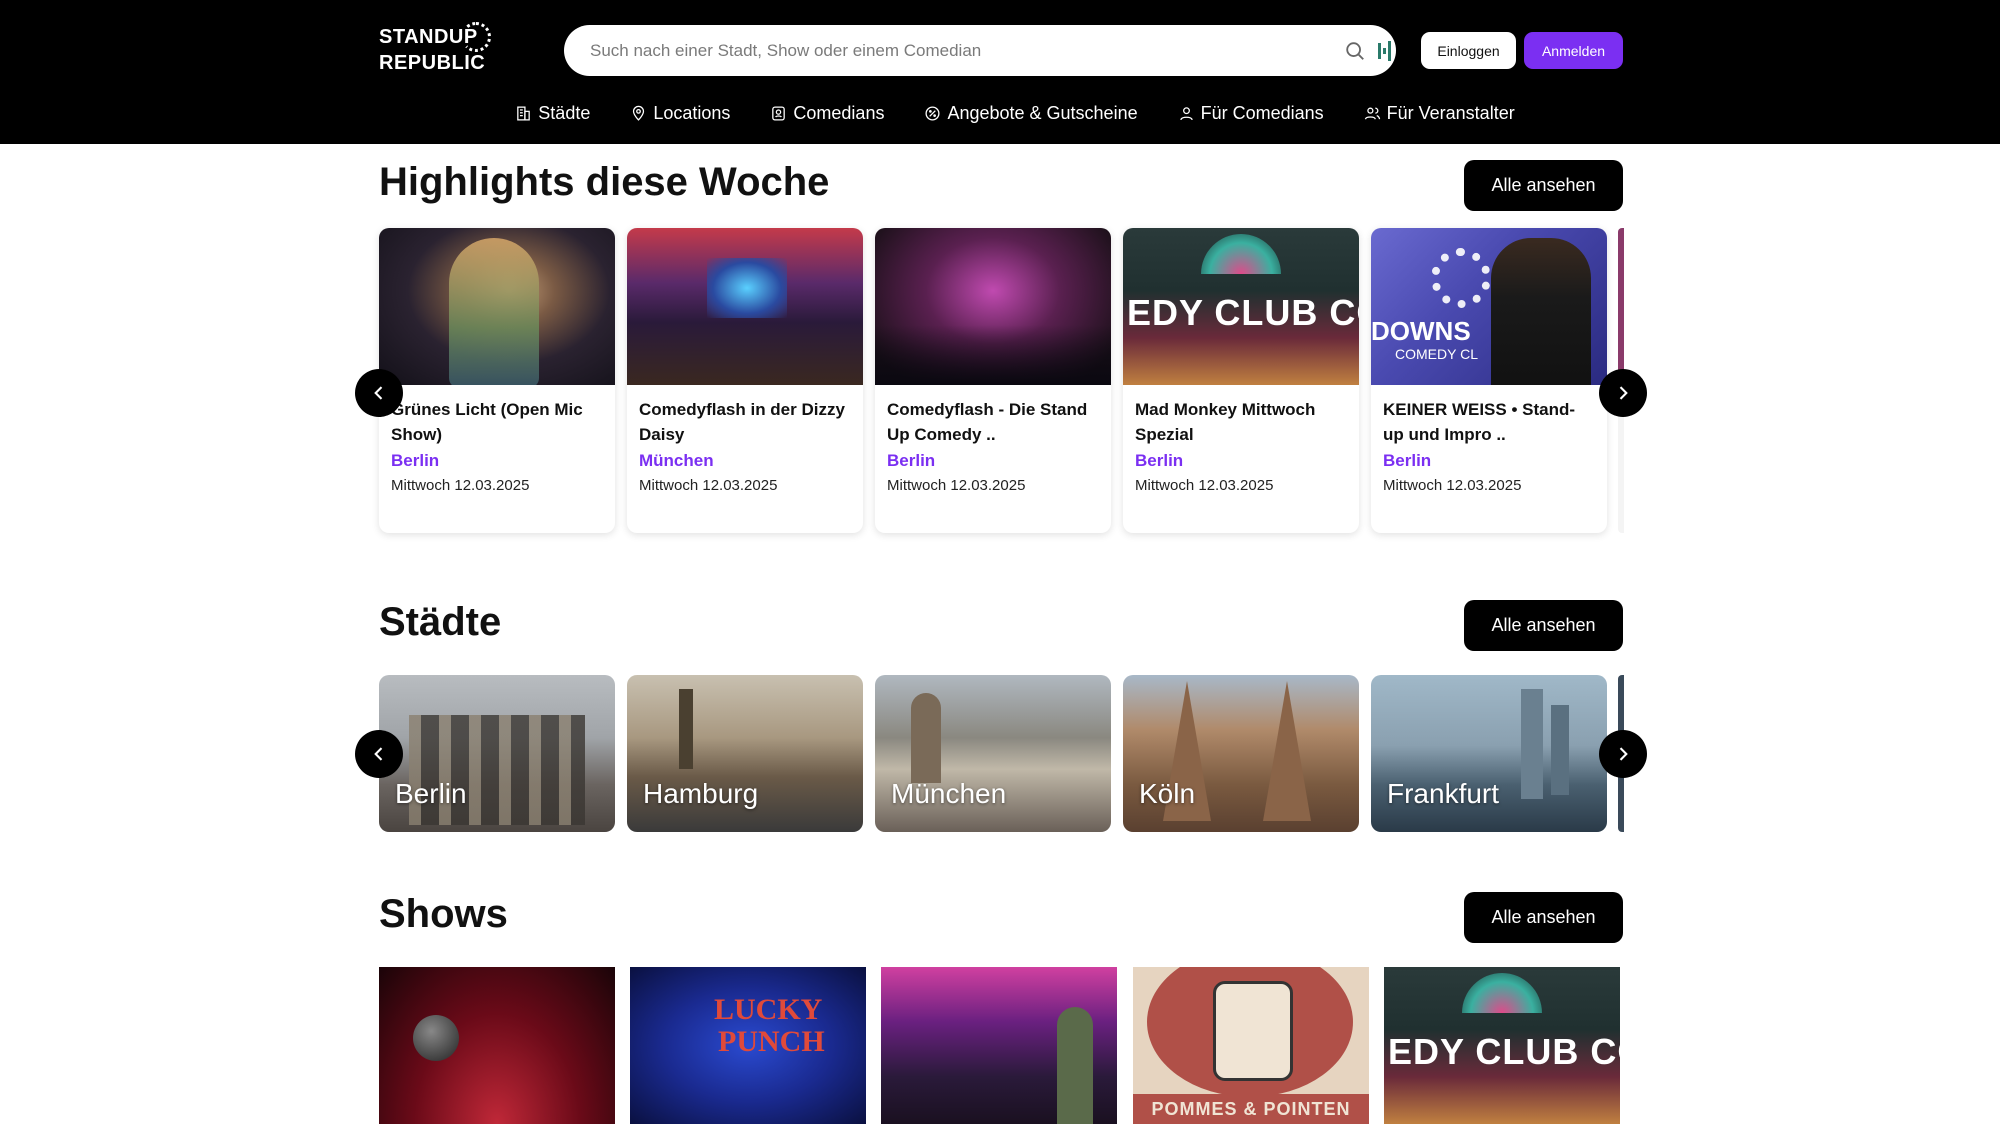 The image size is (2000, 1134). What do you see at coordinates (497, 753) in the screenshot?
I see `city-card-berlin: Berlin` at bounding box center [497, 753].